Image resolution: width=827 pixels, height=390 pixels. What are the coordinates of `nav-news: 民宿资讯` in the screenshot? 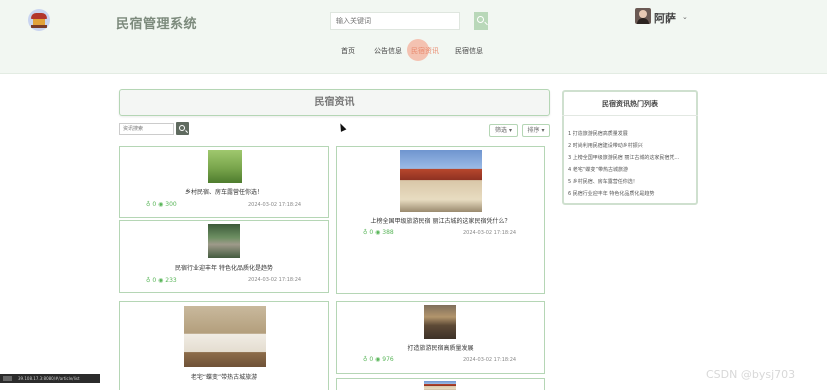 It's located at (425, 51).